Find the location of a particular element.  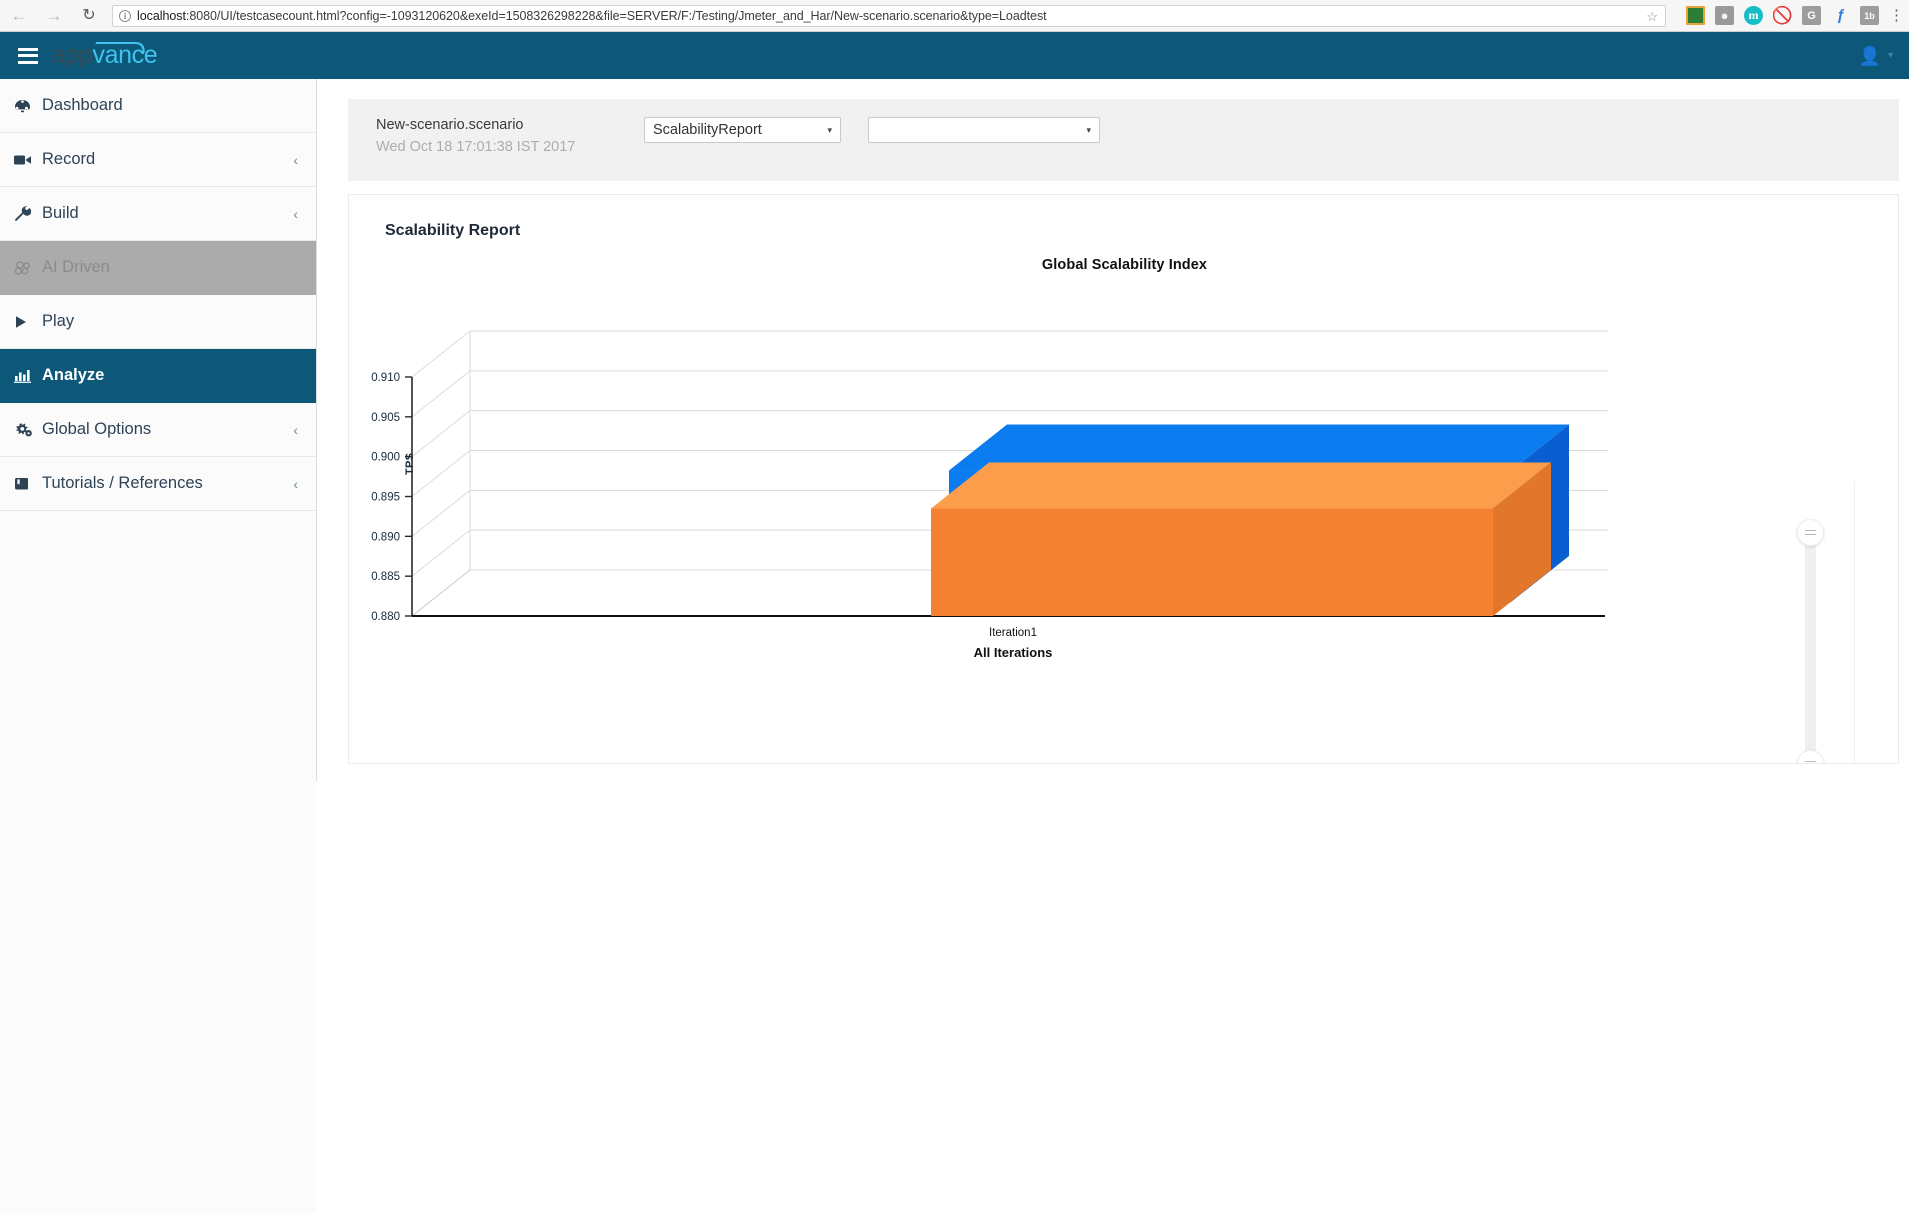

dashboard-icon is located at coordinates (28, 106).